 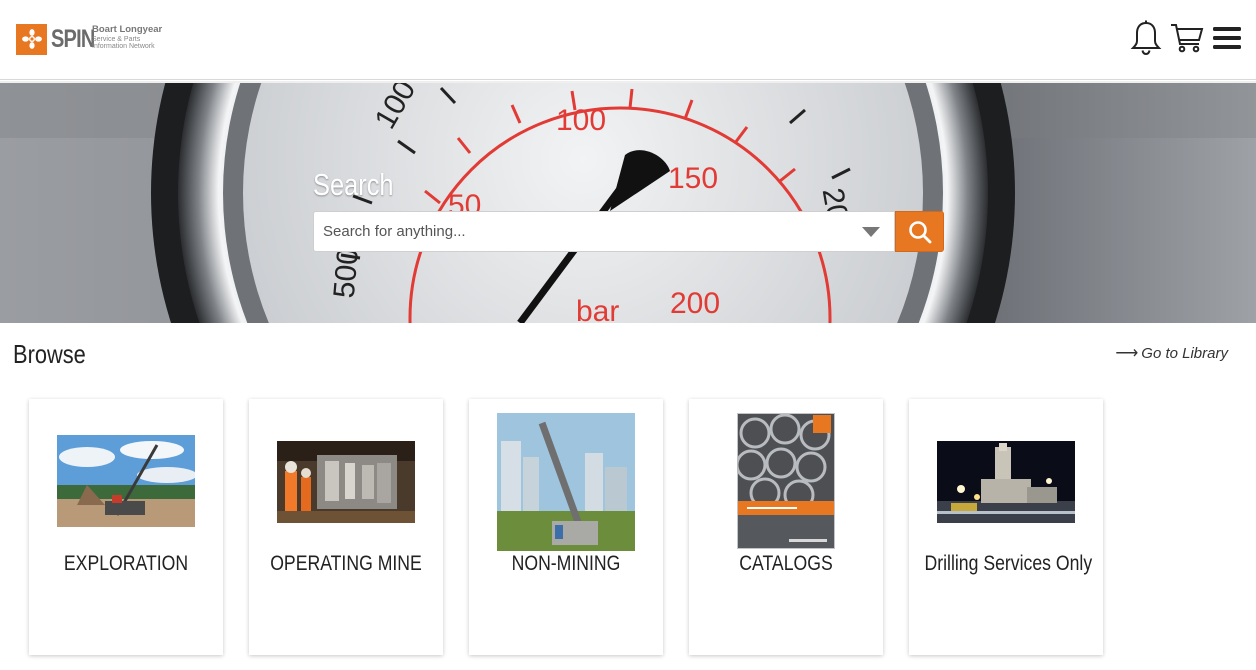 What do you see at coordinates (346, 273) in the screenshot?
I see `svg-text: 500` at bounding box center [346, 273].